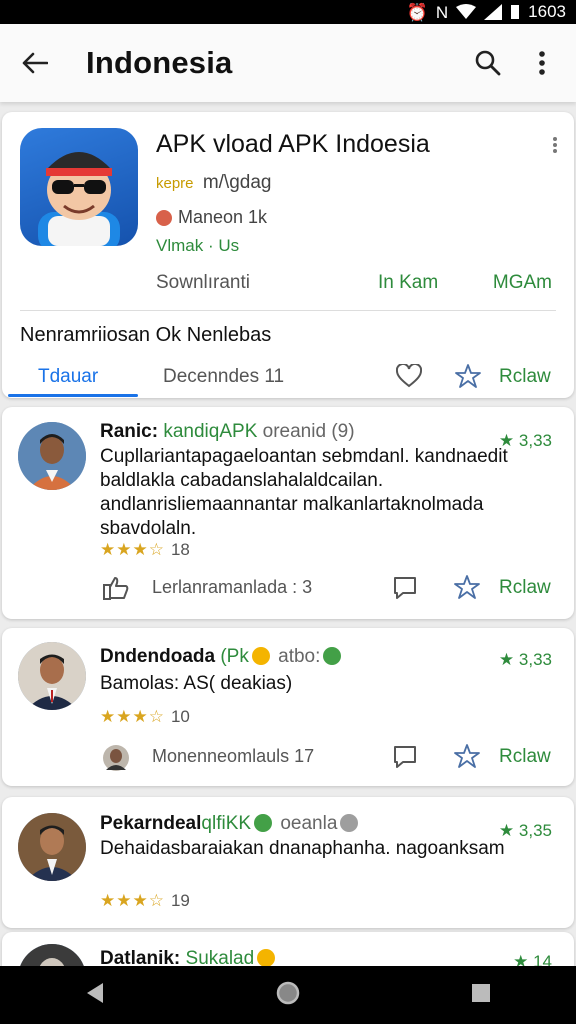 Image resolution: width=576 pixels, height=1024 pixels. I want to click on clock: 1603, so click(547, 11).